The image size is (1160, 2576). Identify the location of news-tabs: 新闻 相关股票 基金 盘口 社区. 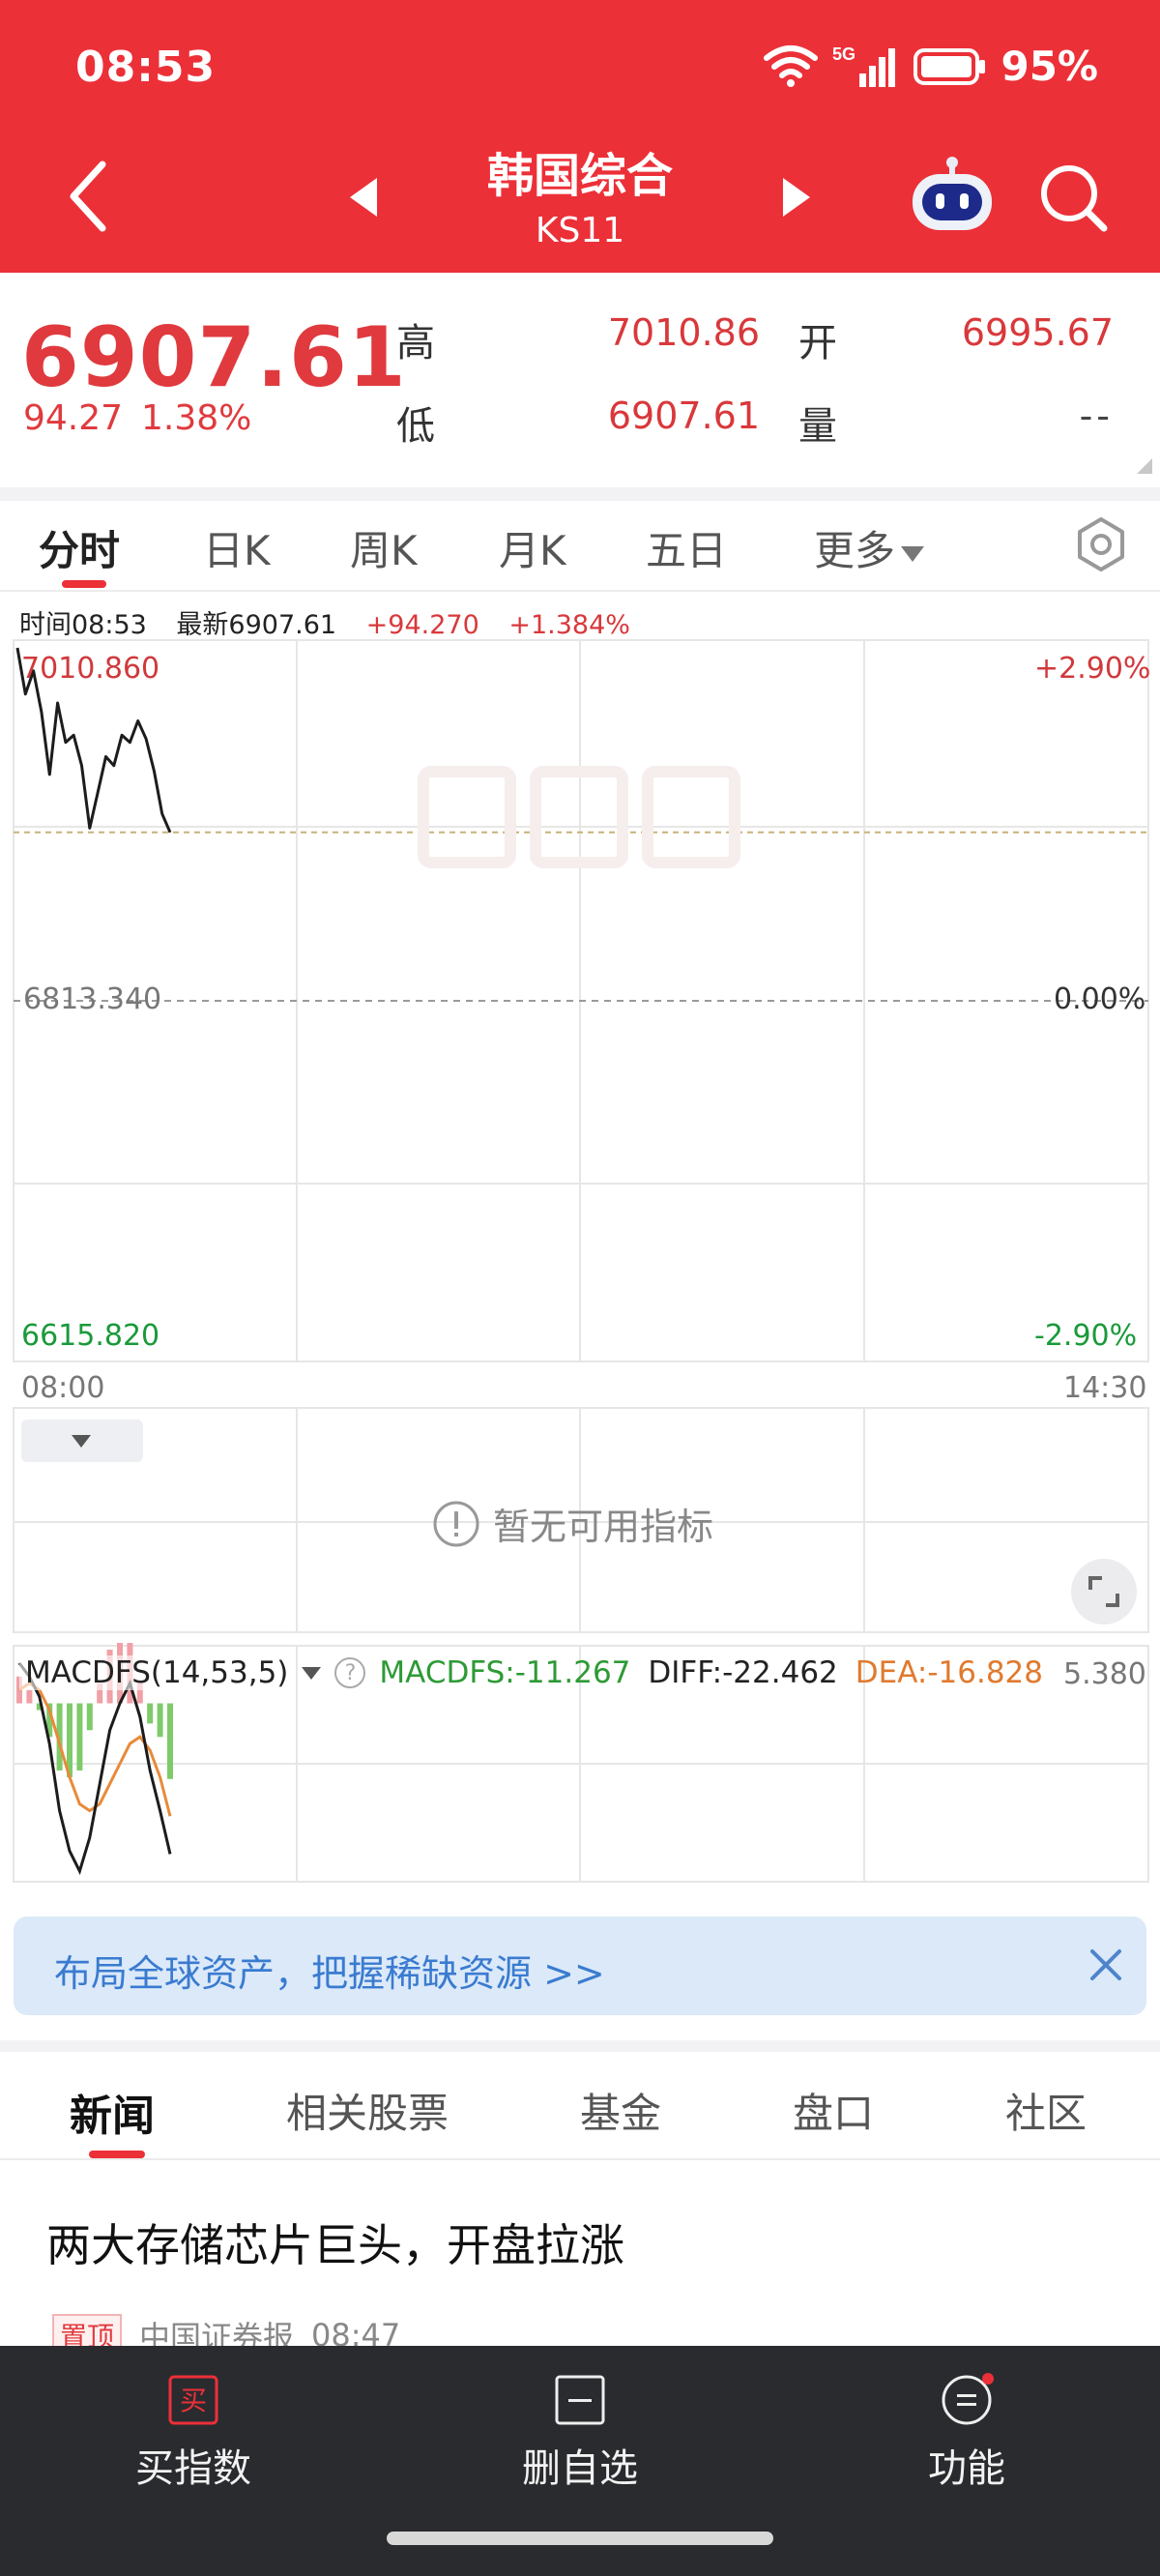
(580, 2106).